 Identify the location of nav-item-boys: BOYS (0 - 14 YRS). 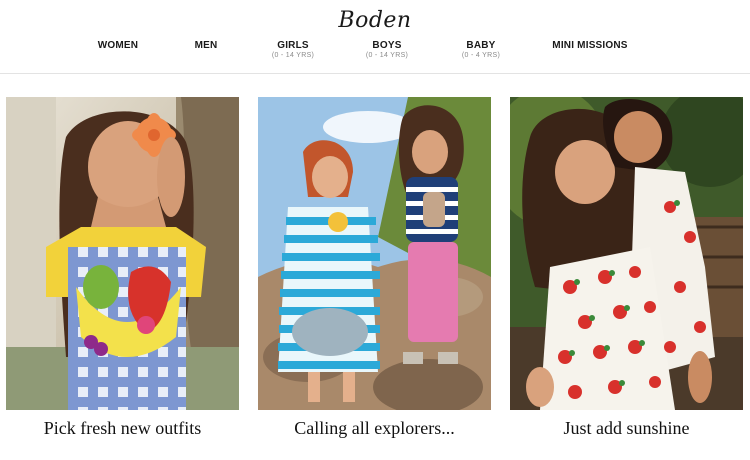
(387, 49).